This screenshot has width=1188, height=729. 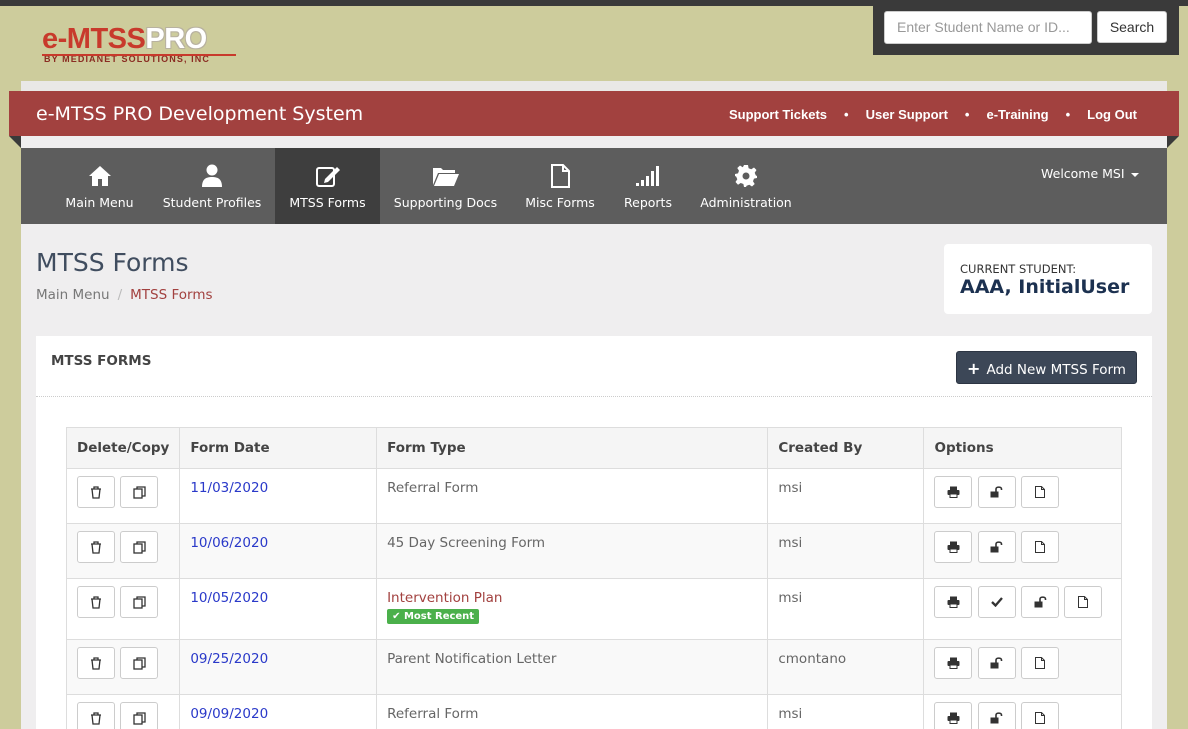 I want to click on add-new-mtss-form-button: + Add New MTSS Form, so click(x=1046, y=367).